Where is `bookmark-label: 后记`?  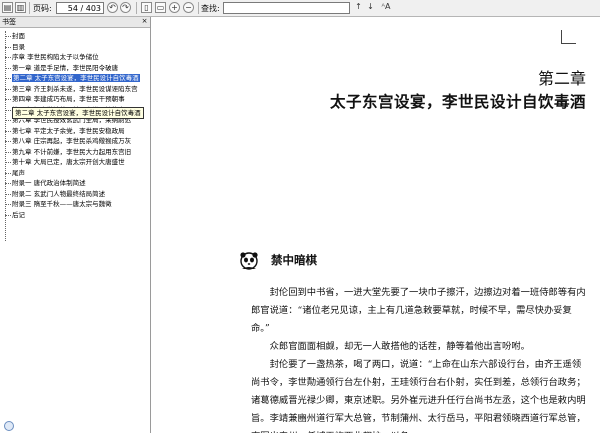
bookmark-label: 后记 is located at coordinates (18, 214).